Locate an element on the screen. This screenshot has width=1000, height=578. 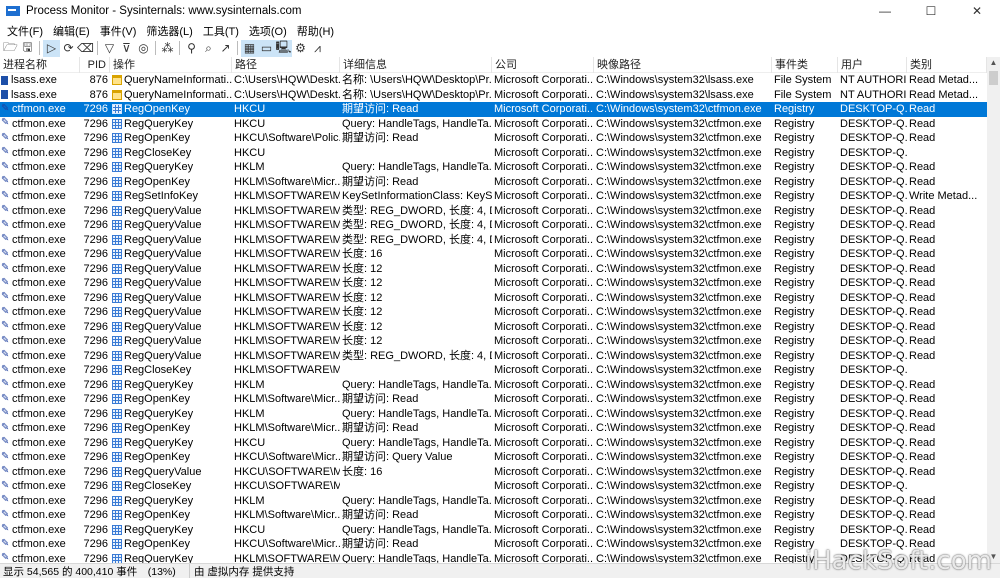
scrollbar-thumb is located at coordinates (993, 78).